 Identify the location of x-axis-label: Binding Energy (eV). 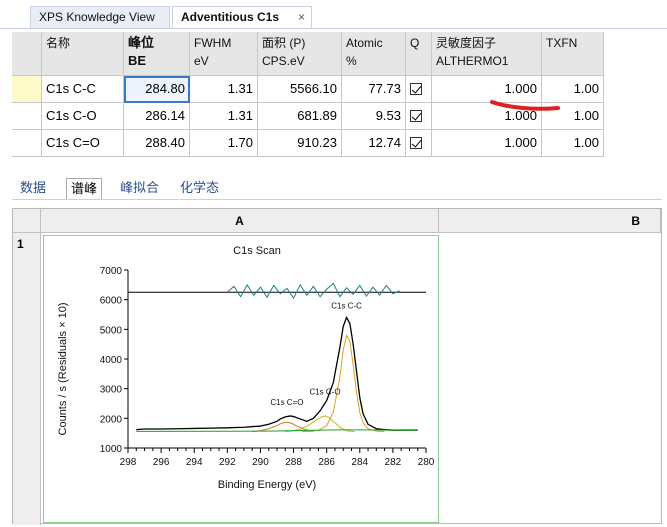
(267, 485).